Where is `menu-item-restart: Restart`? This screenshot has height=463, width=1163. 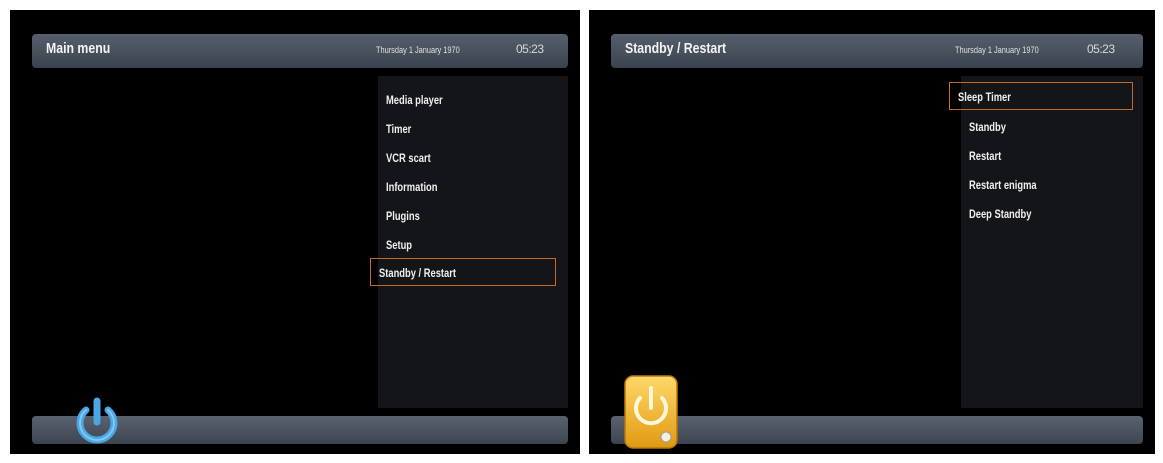 menu-item-restart: Restart is located at coordinates (1047, 156).